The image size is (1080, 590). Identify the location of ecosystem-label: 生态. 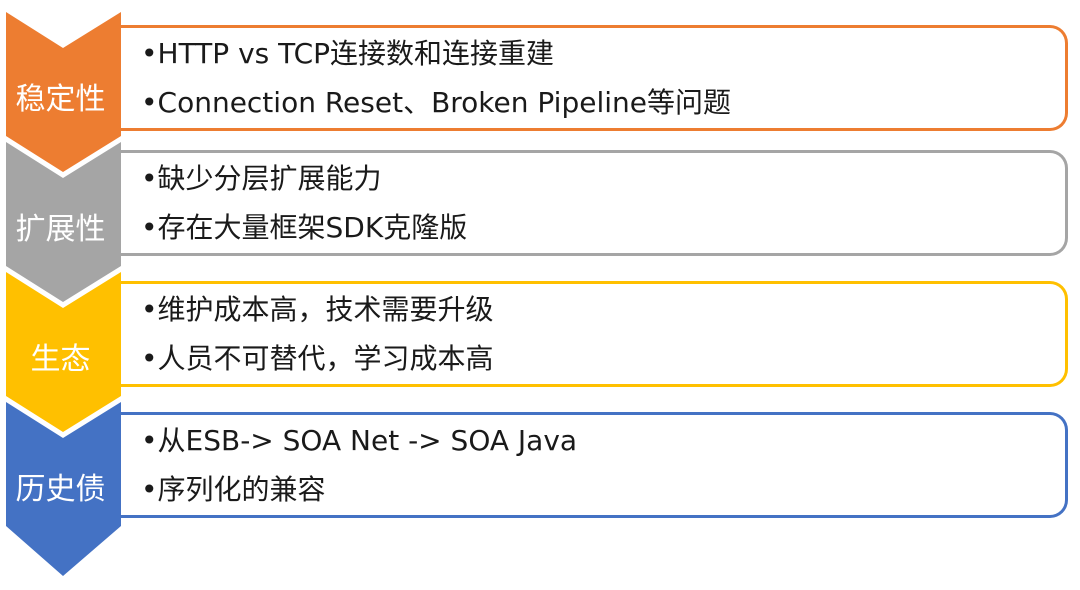
(60, 359).